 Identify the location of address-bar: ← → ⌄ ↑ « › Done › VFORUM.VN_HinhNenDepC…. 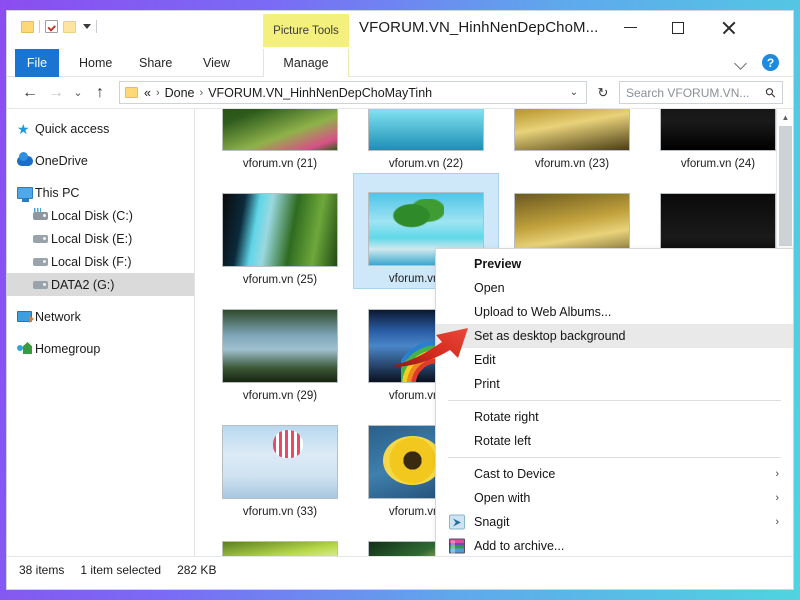
(400, 93).